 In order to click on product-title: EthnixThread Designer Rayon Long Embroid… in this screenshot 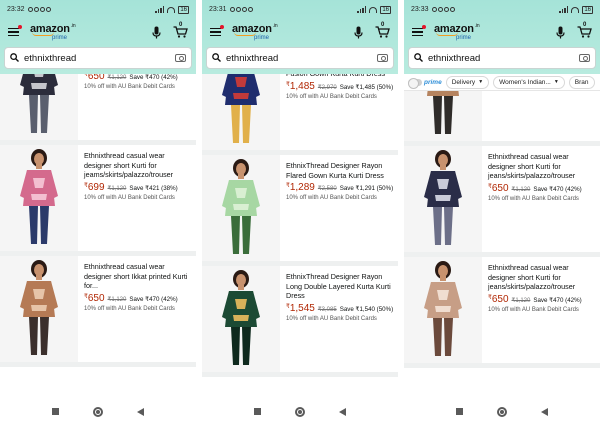, I will do `click(340, 76)`.